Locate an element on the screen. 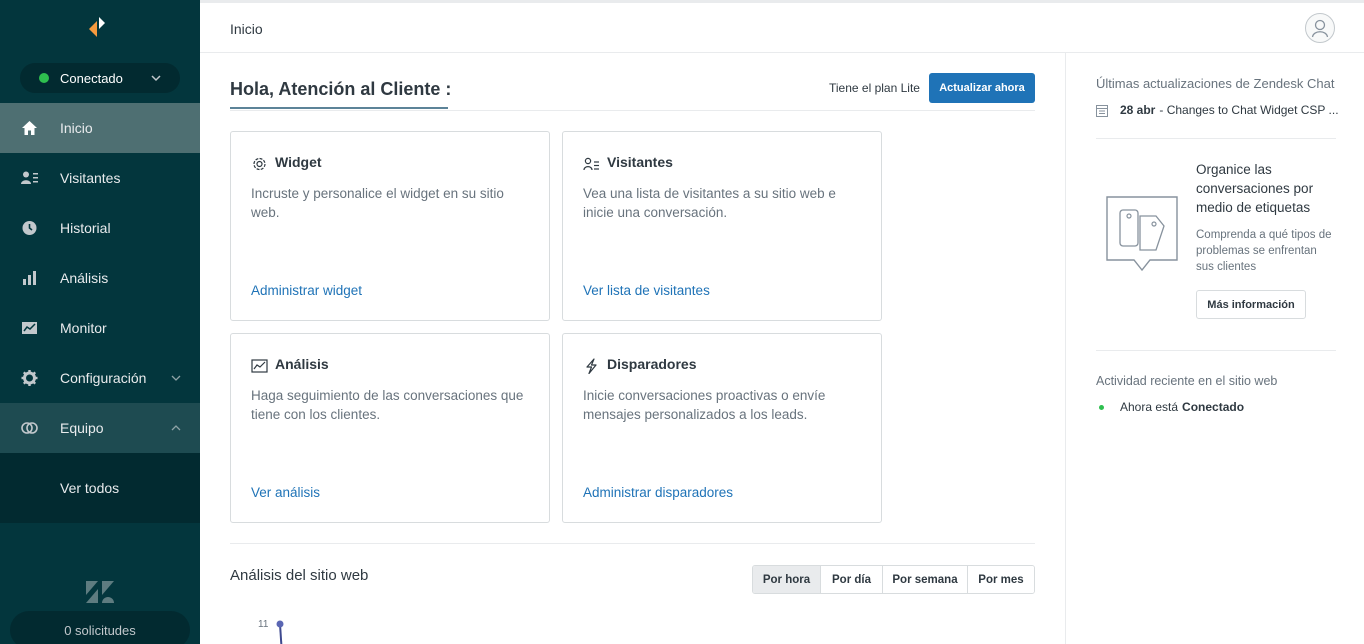  card-title: Widget is located at coordinates (298, 162).